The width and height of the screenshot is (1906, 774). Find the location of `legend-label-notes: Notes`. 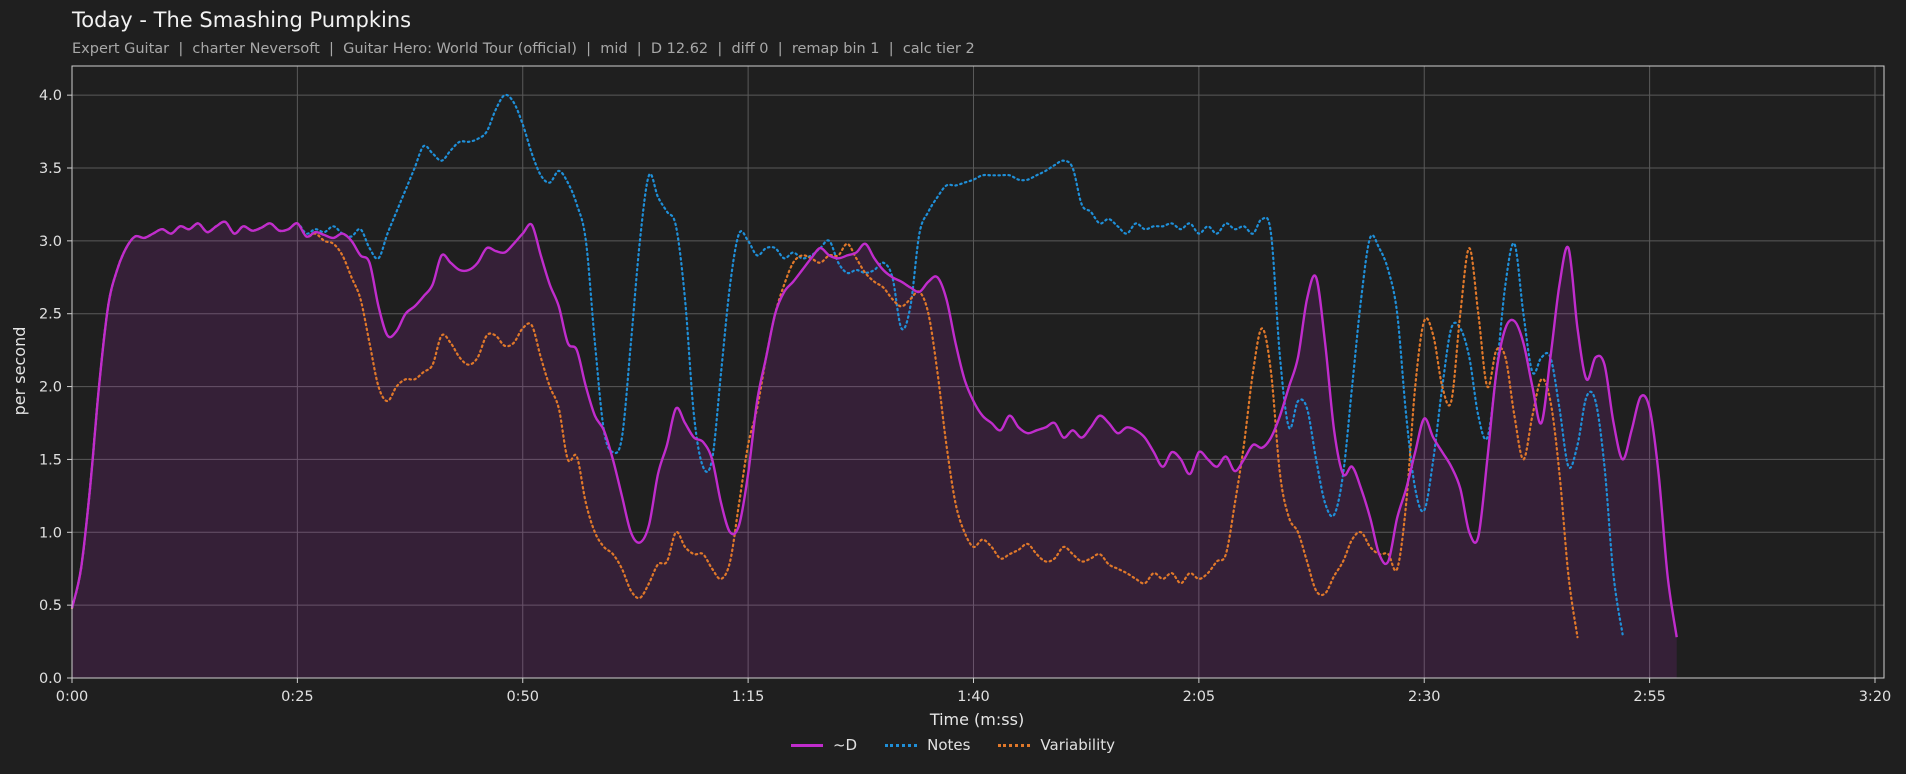

legend-label-notes: Notes is located at coordinates (949, 745).